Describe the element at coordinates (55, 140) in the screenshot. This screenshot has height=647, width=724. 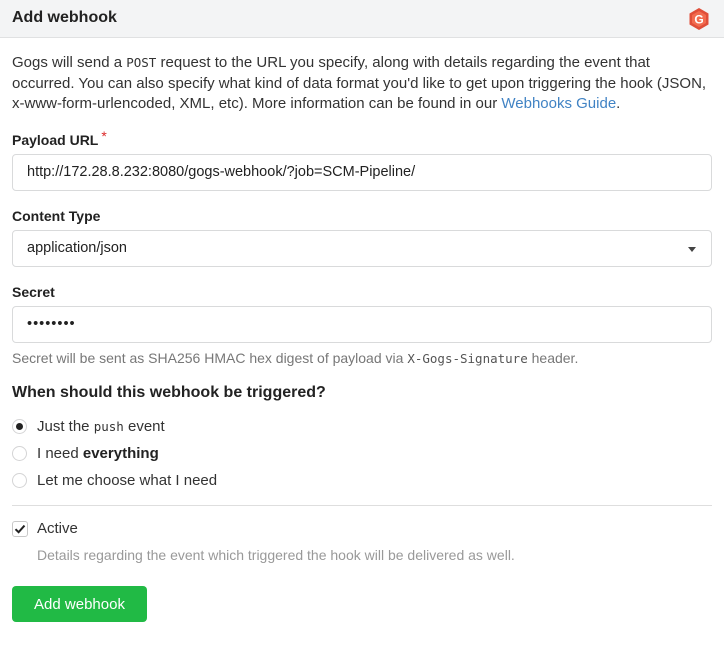
I see `payload-url-label-text: Payload URL` at that location.